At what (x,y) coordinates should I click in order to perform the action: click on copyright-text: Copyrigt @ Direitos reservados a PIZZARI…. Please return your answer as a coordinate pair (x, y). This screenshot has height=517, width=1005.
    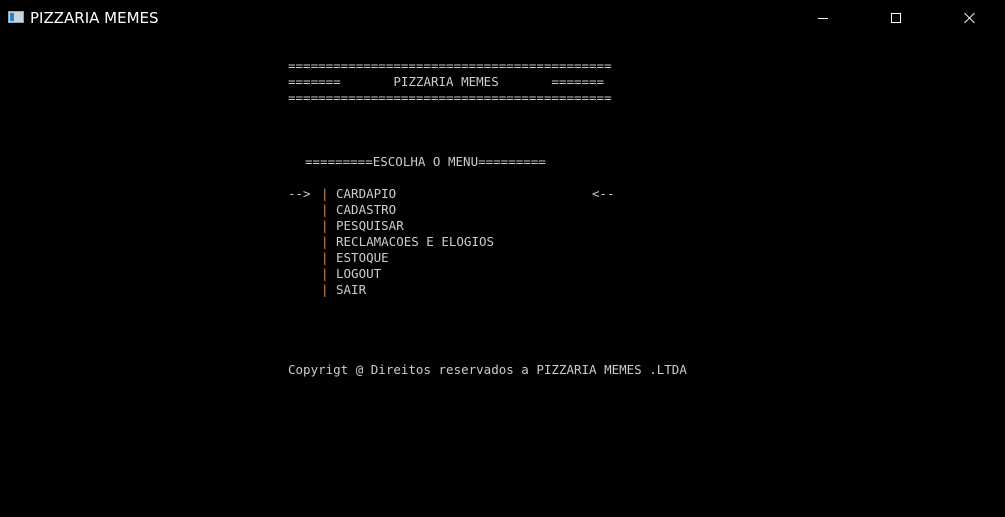
    Looking at the image, I should click on (487, 369).